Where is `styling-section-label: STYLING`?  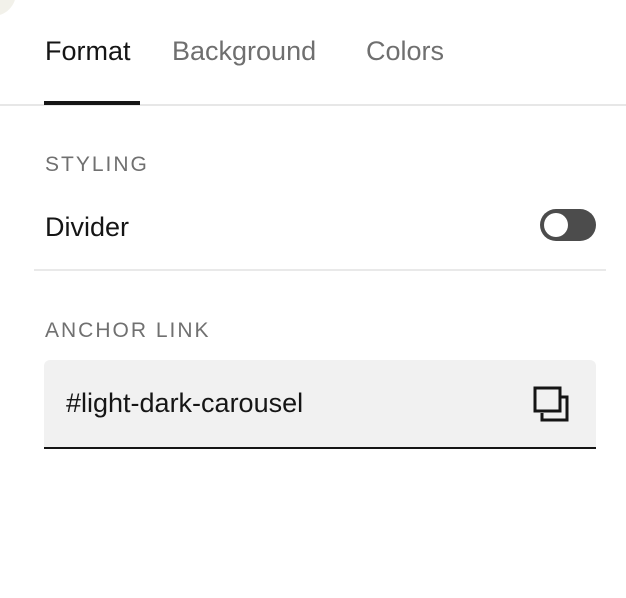 styling-section-label: STYLING is located at coordinates (97, 164).